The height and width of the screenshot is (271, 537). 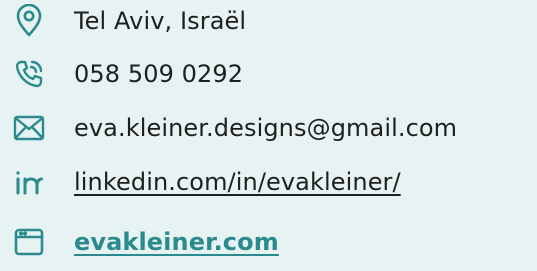 I want to click on browser-window-icon, so click(x=29, y=242).